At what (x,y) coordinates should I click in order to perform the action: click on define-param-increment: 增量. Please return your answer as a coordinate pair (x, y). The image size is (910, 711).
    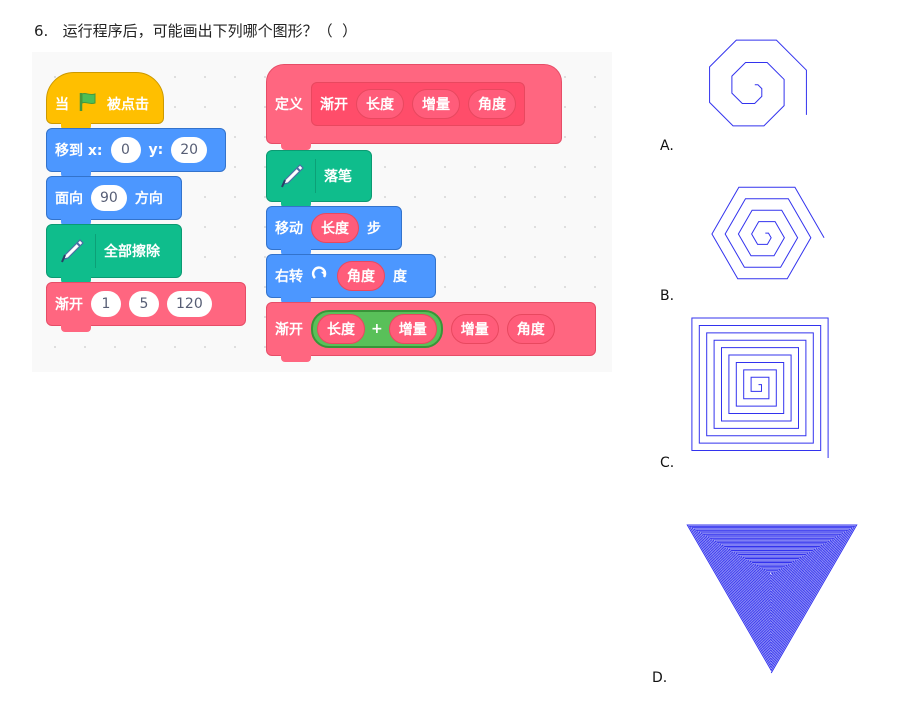
    Looking at the image, I should click on (436, 104).